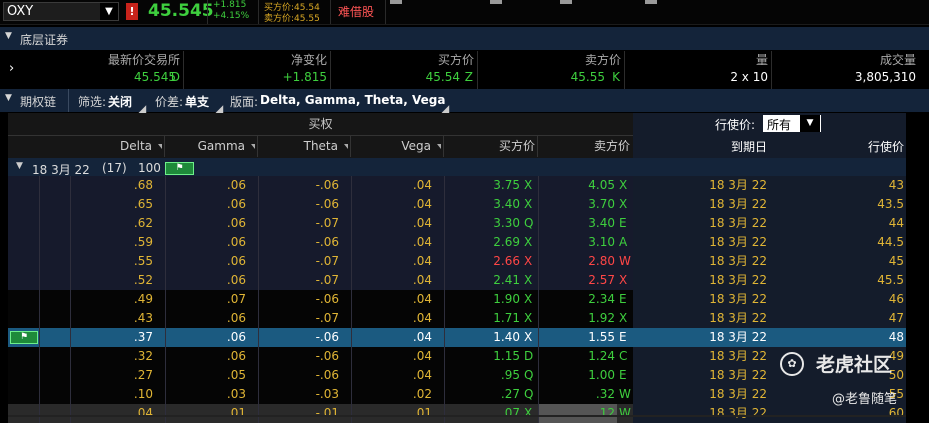 This screenshot has width=929, height=423. I want to click on option-row: .49 .07 -.06 .04 1.90 X 2.34 E 18 3月 22 46, so click(457, 299).